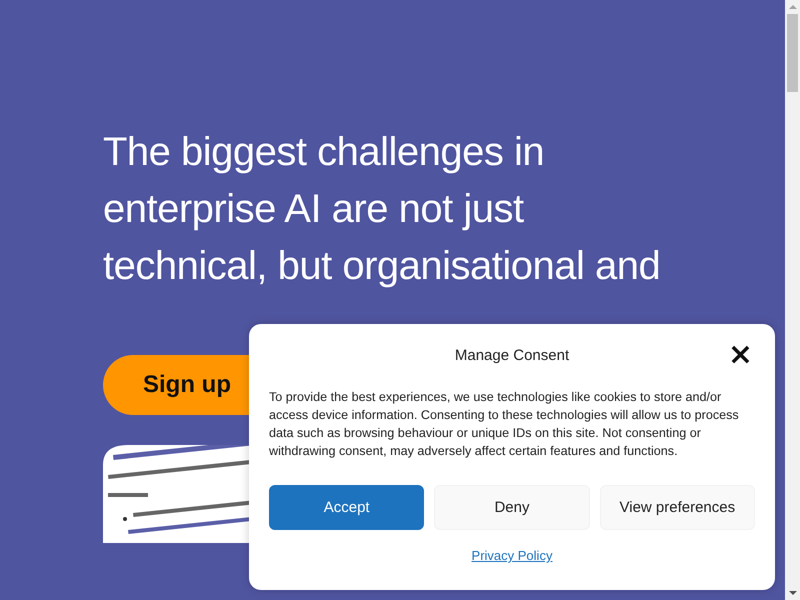 The image size is (800, 600). What do you see at coordinates (740, 355) in the screenshot?
I see `close-button: ×` at bounding box center [740, 355].